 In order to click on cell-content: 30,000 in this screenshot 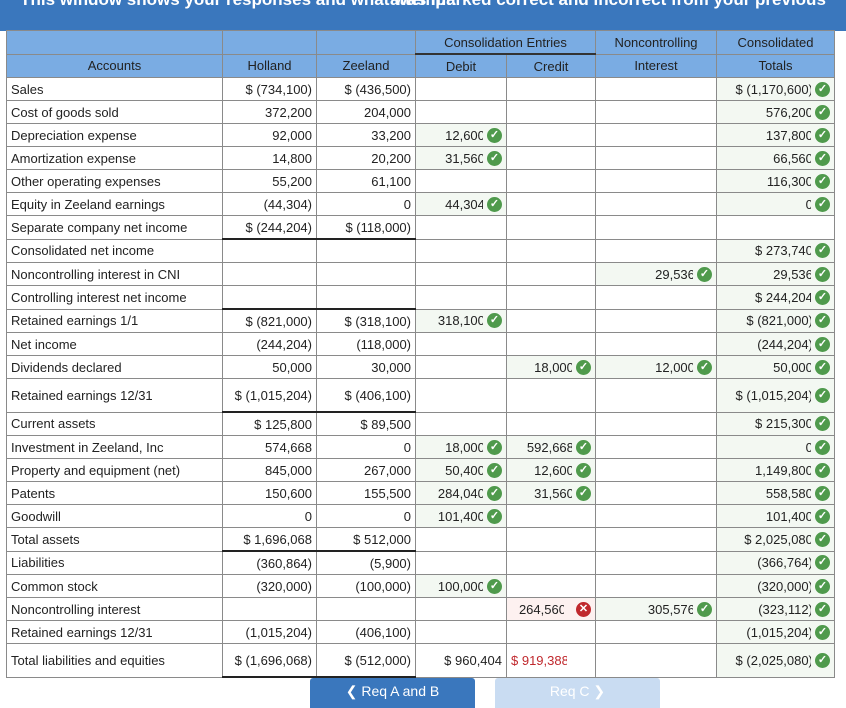, I will do `click(391, 367)`.